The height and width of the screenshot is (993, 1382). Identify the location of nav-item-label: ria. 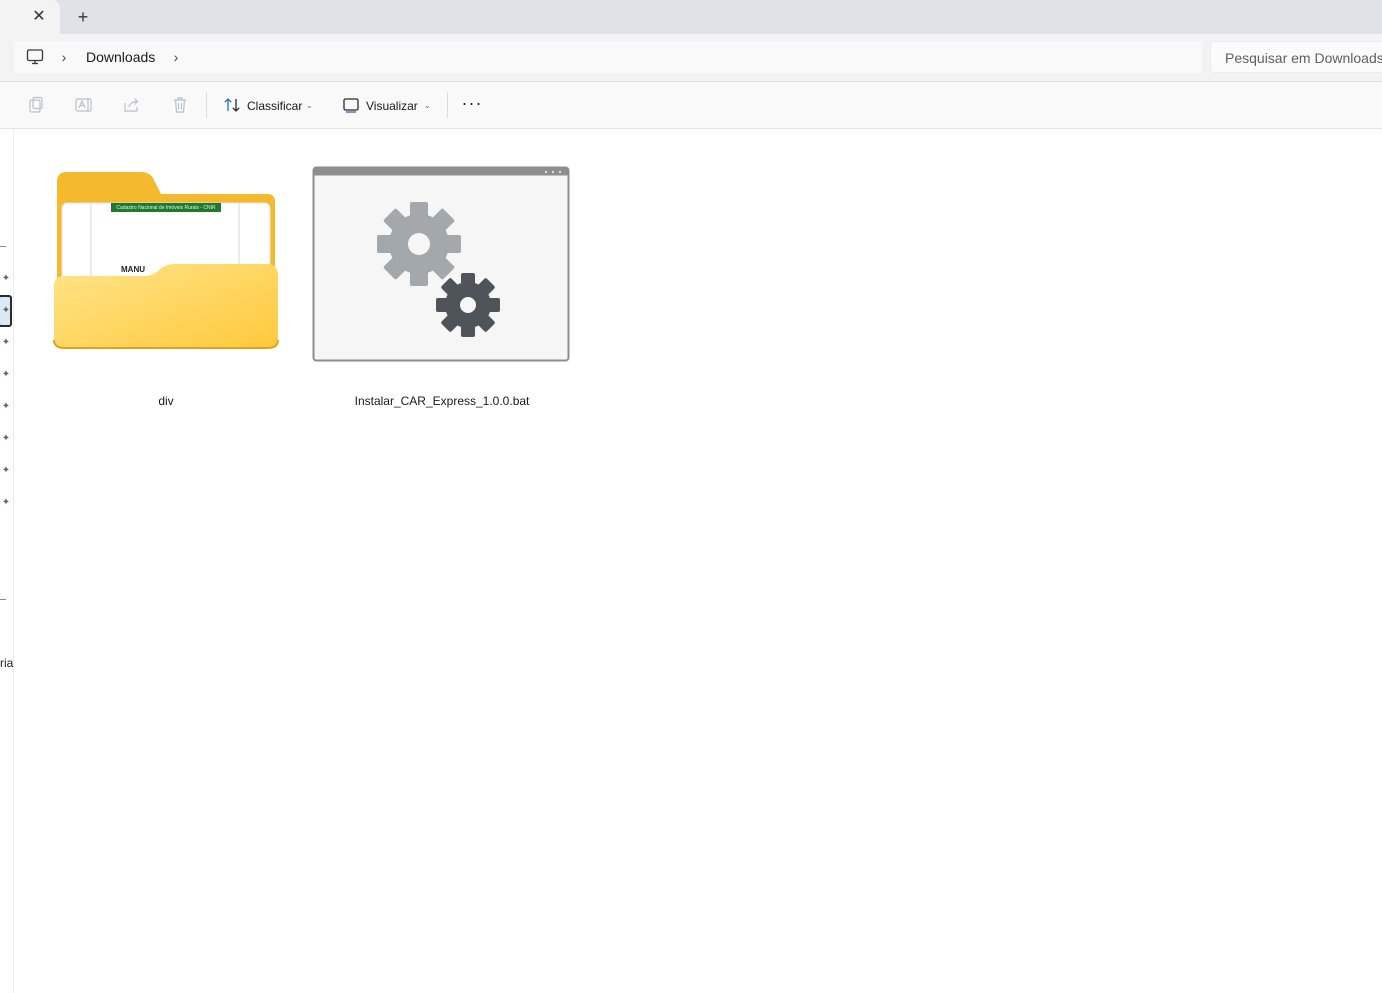
(6, 663).